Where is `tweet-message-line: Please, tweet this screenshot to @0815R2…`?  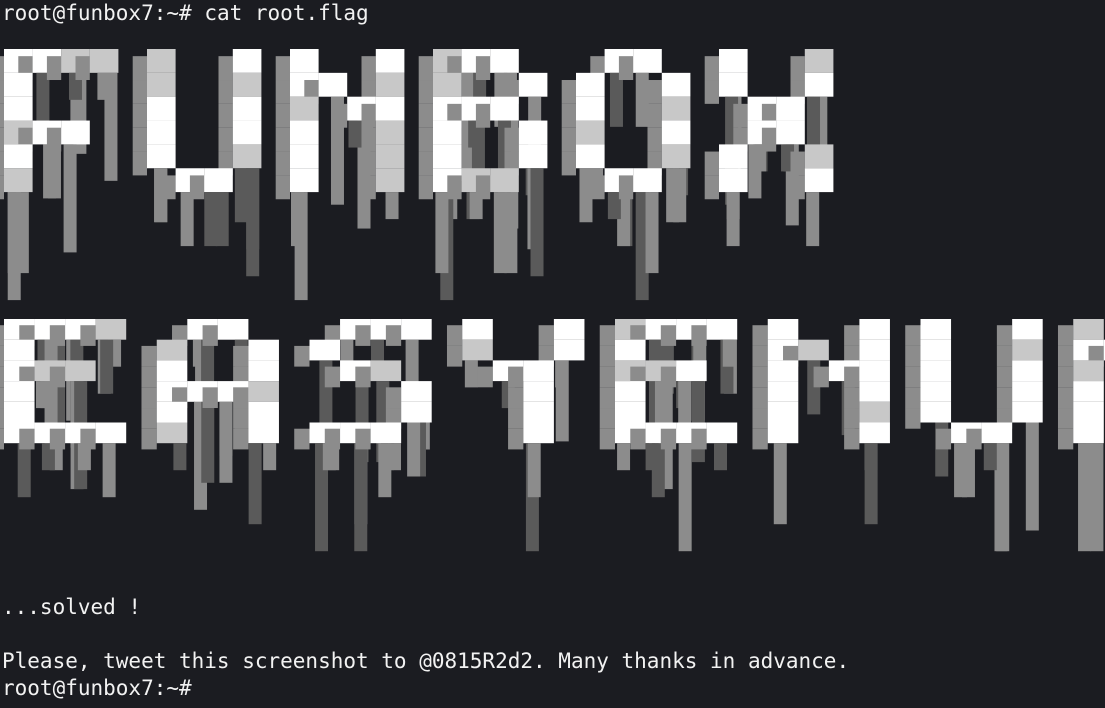
tweet-message-line: Please, tweet this screenshot to @0815R2… is located at coordinates (426, 661).